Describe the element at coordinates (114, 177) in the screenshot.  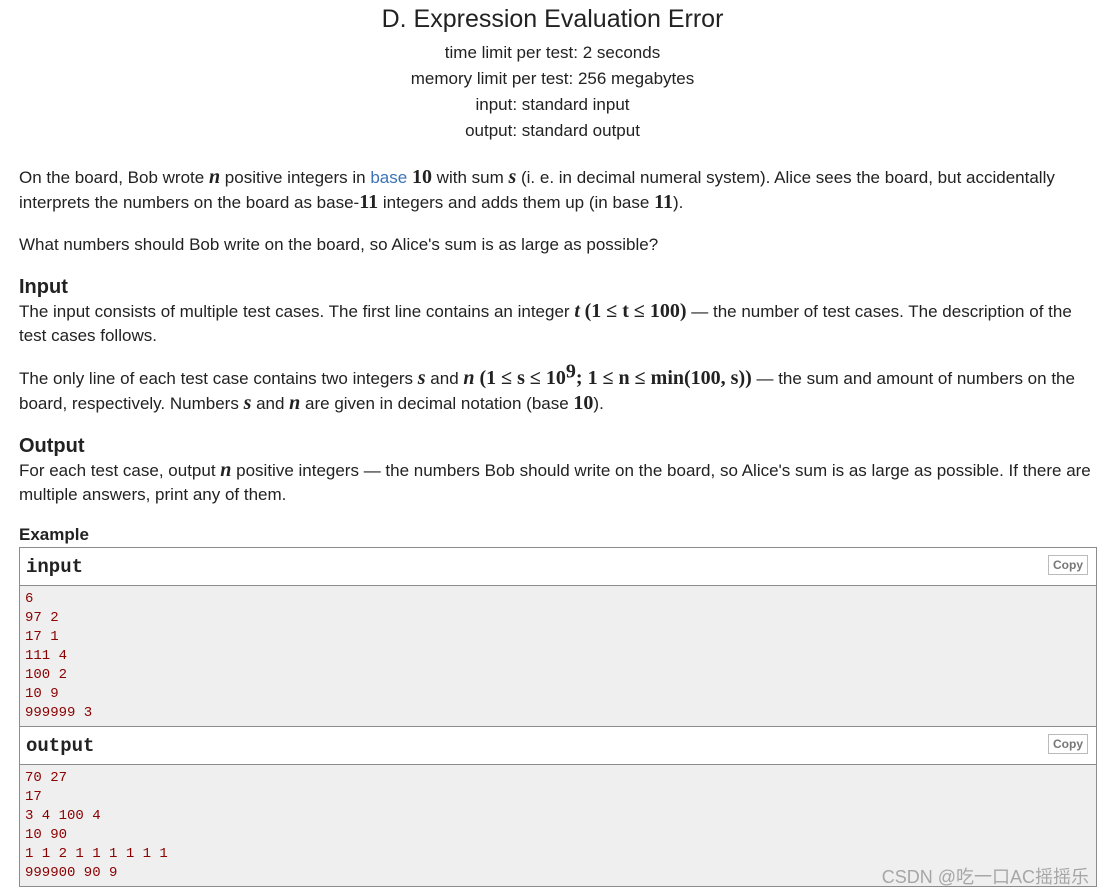
I see `text: On the board, Bob wrote` at that location.